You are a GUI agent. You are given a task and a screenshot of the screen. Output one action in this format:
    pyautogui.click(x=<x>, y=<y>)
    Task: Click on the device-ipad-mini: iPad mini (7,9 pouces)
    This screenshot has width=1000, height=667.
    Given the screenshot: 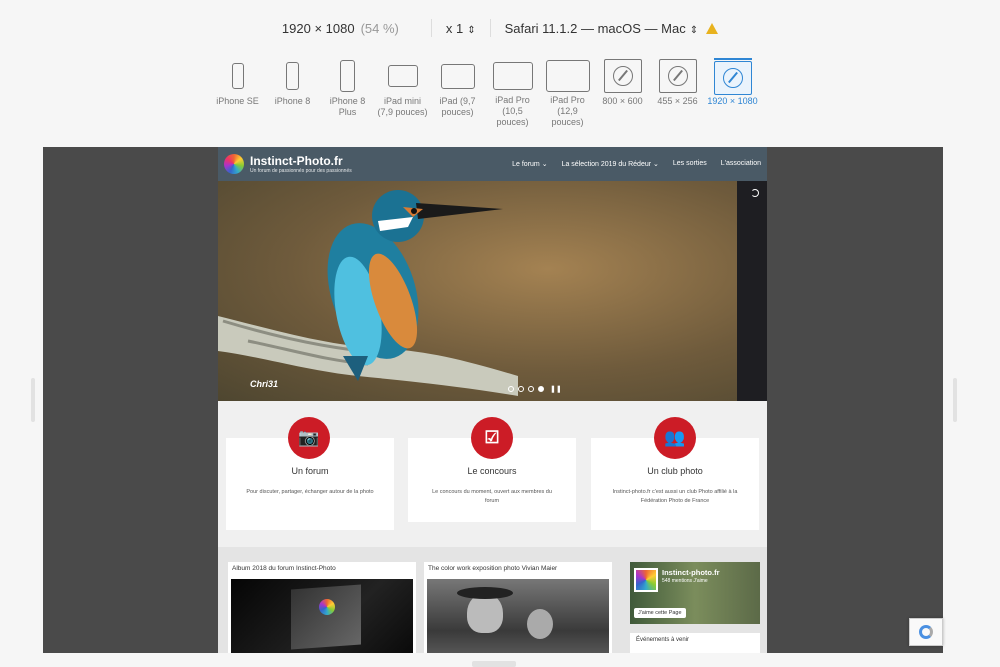 What is the action you would take?
    pyautogui.click(x=402, y=93)
    